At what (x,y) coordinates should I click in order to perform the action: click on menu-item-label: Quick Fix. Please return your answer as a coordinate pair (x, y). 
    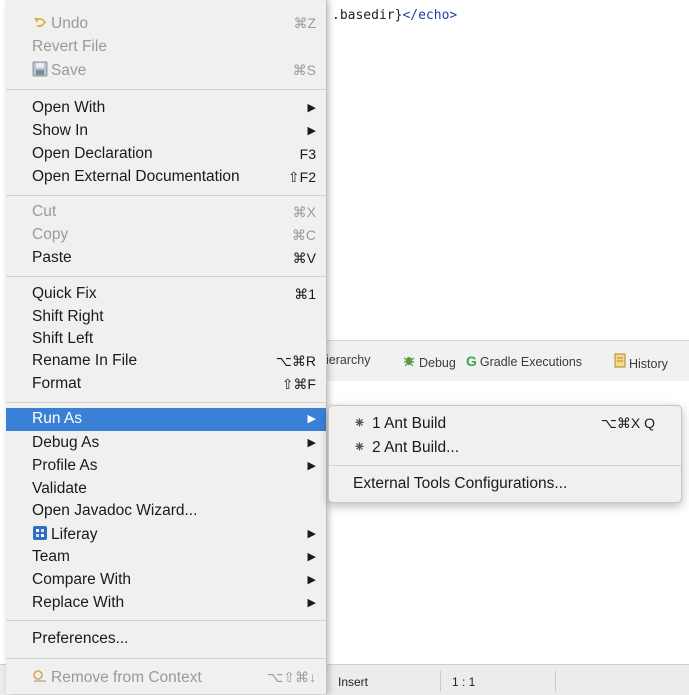
    Looking at the image, I should click on (64, 293).